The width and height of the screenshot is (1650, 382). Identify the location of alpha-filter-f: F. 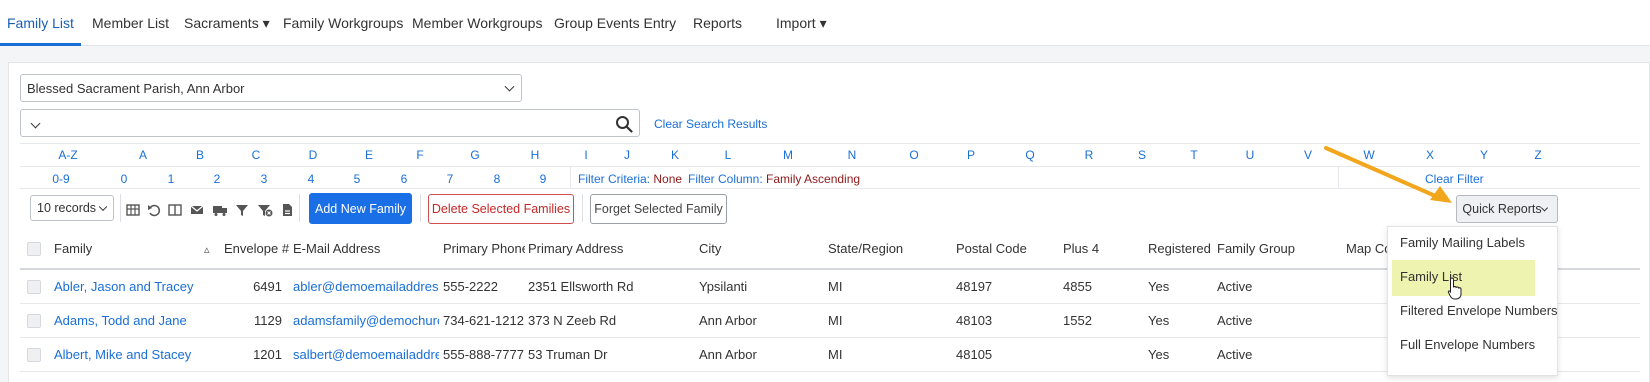
(419, 155).